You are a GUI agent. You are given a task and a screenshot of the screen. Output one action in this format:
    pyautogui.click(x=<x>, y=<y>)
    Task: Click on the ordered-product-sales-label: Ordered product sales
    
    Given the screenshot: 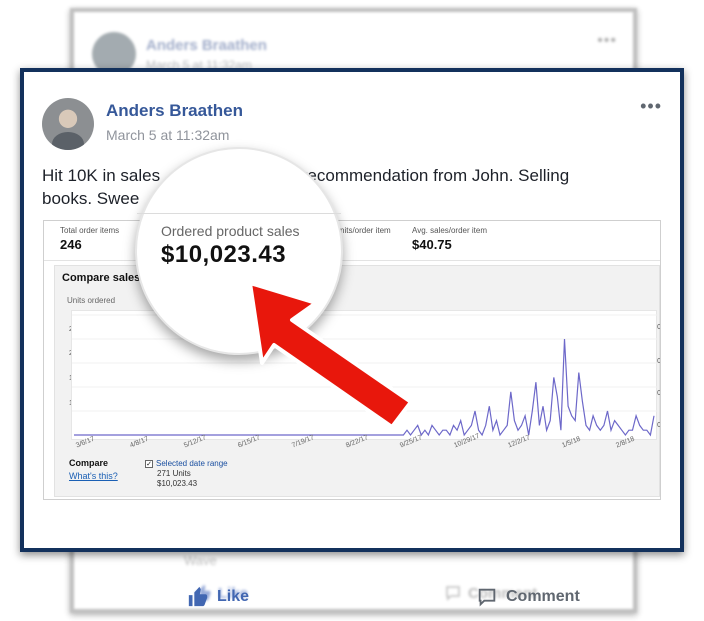 What is the action you would take?
    pyautogui.click(x=230, y=231)
    